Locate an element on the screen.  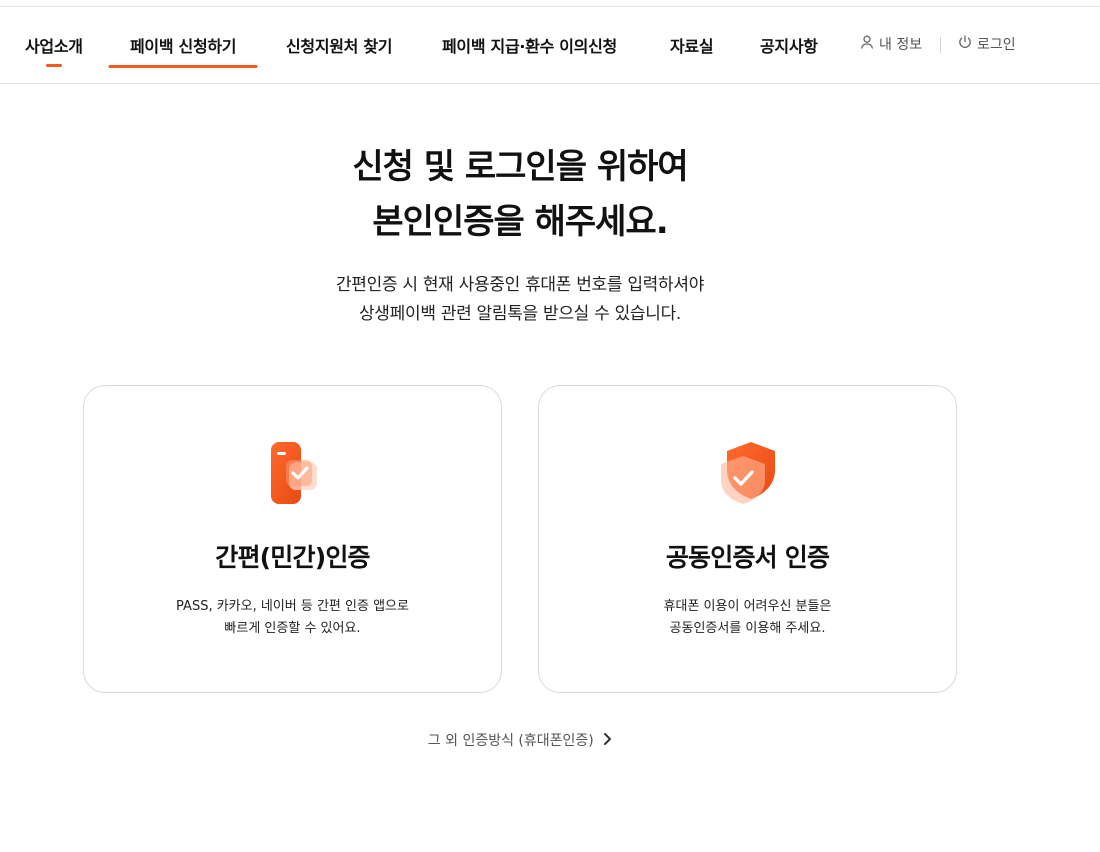
nav-item-label: 페이백 지급·환수 이의신청 is located at coordinates (529, 46).